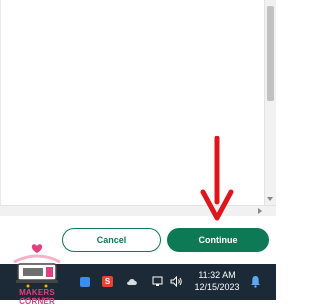 This screenshot has height=306, width=320. What do you see at coordinates (270, 199) in the screenshot?
I see `scroll-down-arrow-icon` at bounding box center [270, 199].